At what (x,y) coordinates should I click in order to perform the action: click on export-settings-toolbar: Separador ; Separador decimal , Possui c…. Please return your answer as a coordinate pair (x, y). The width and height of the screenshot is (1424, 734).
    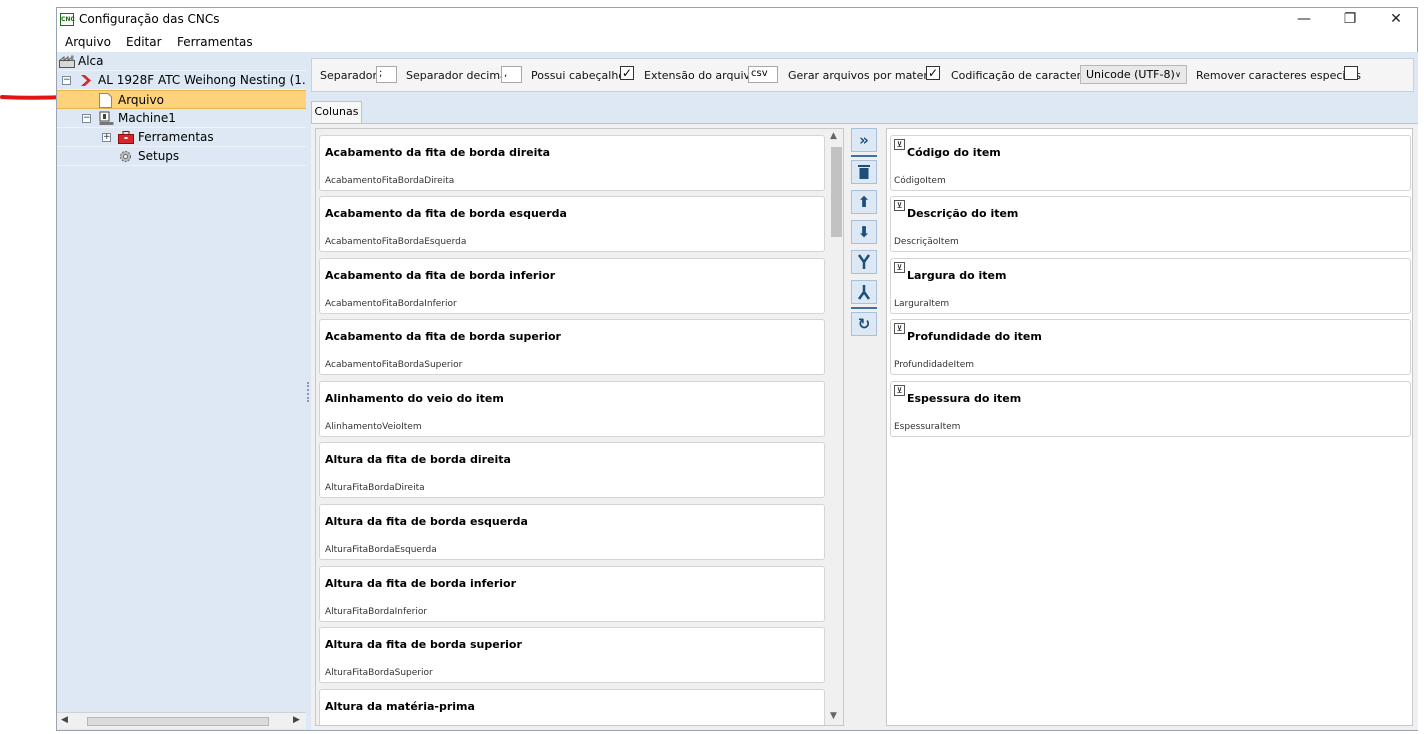
    Looking at the image, I should click on (862, 75).